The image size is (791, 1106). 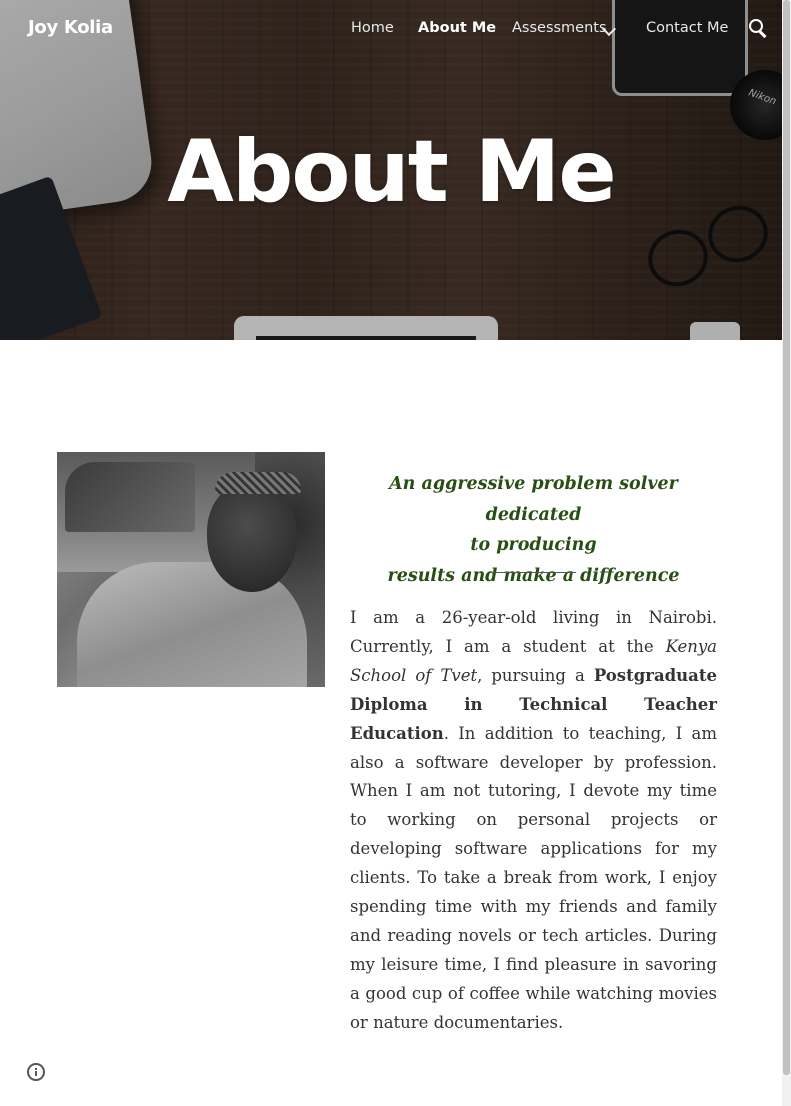 I want to click on profile-photo, so click(x=191, y=569).